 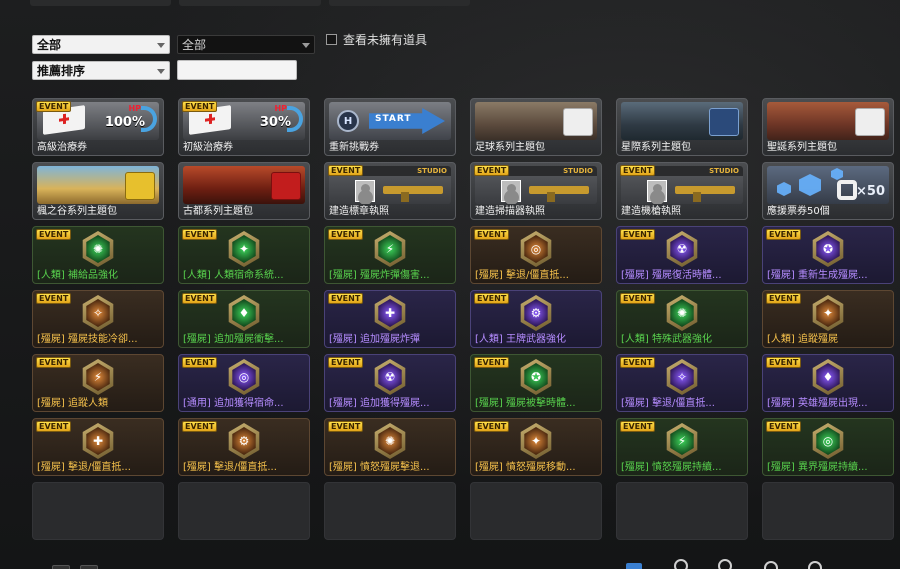 What do you see at coordinates (536, 313) in the screenshot?
I see `buff-emblem-icon: ⚙` at bounding box center [536, 313].